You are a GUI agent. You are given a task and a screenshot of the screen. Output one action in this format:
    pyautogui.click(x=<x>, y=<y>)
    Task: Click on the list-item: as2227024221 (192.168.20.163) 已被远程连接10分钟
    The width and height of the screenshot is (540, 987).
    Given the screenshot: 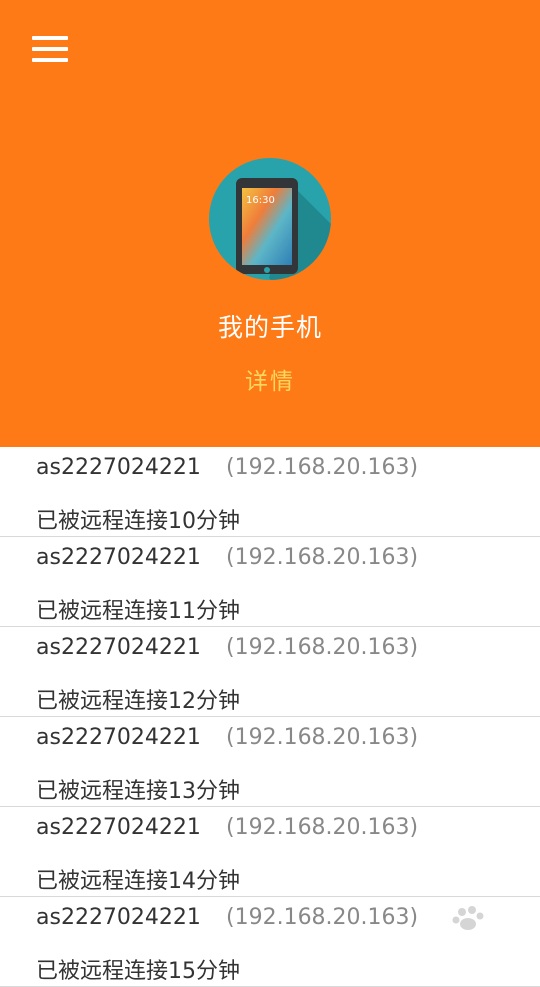 What is the action you would take?
    pyautogui.click(x=270, y=492)
    